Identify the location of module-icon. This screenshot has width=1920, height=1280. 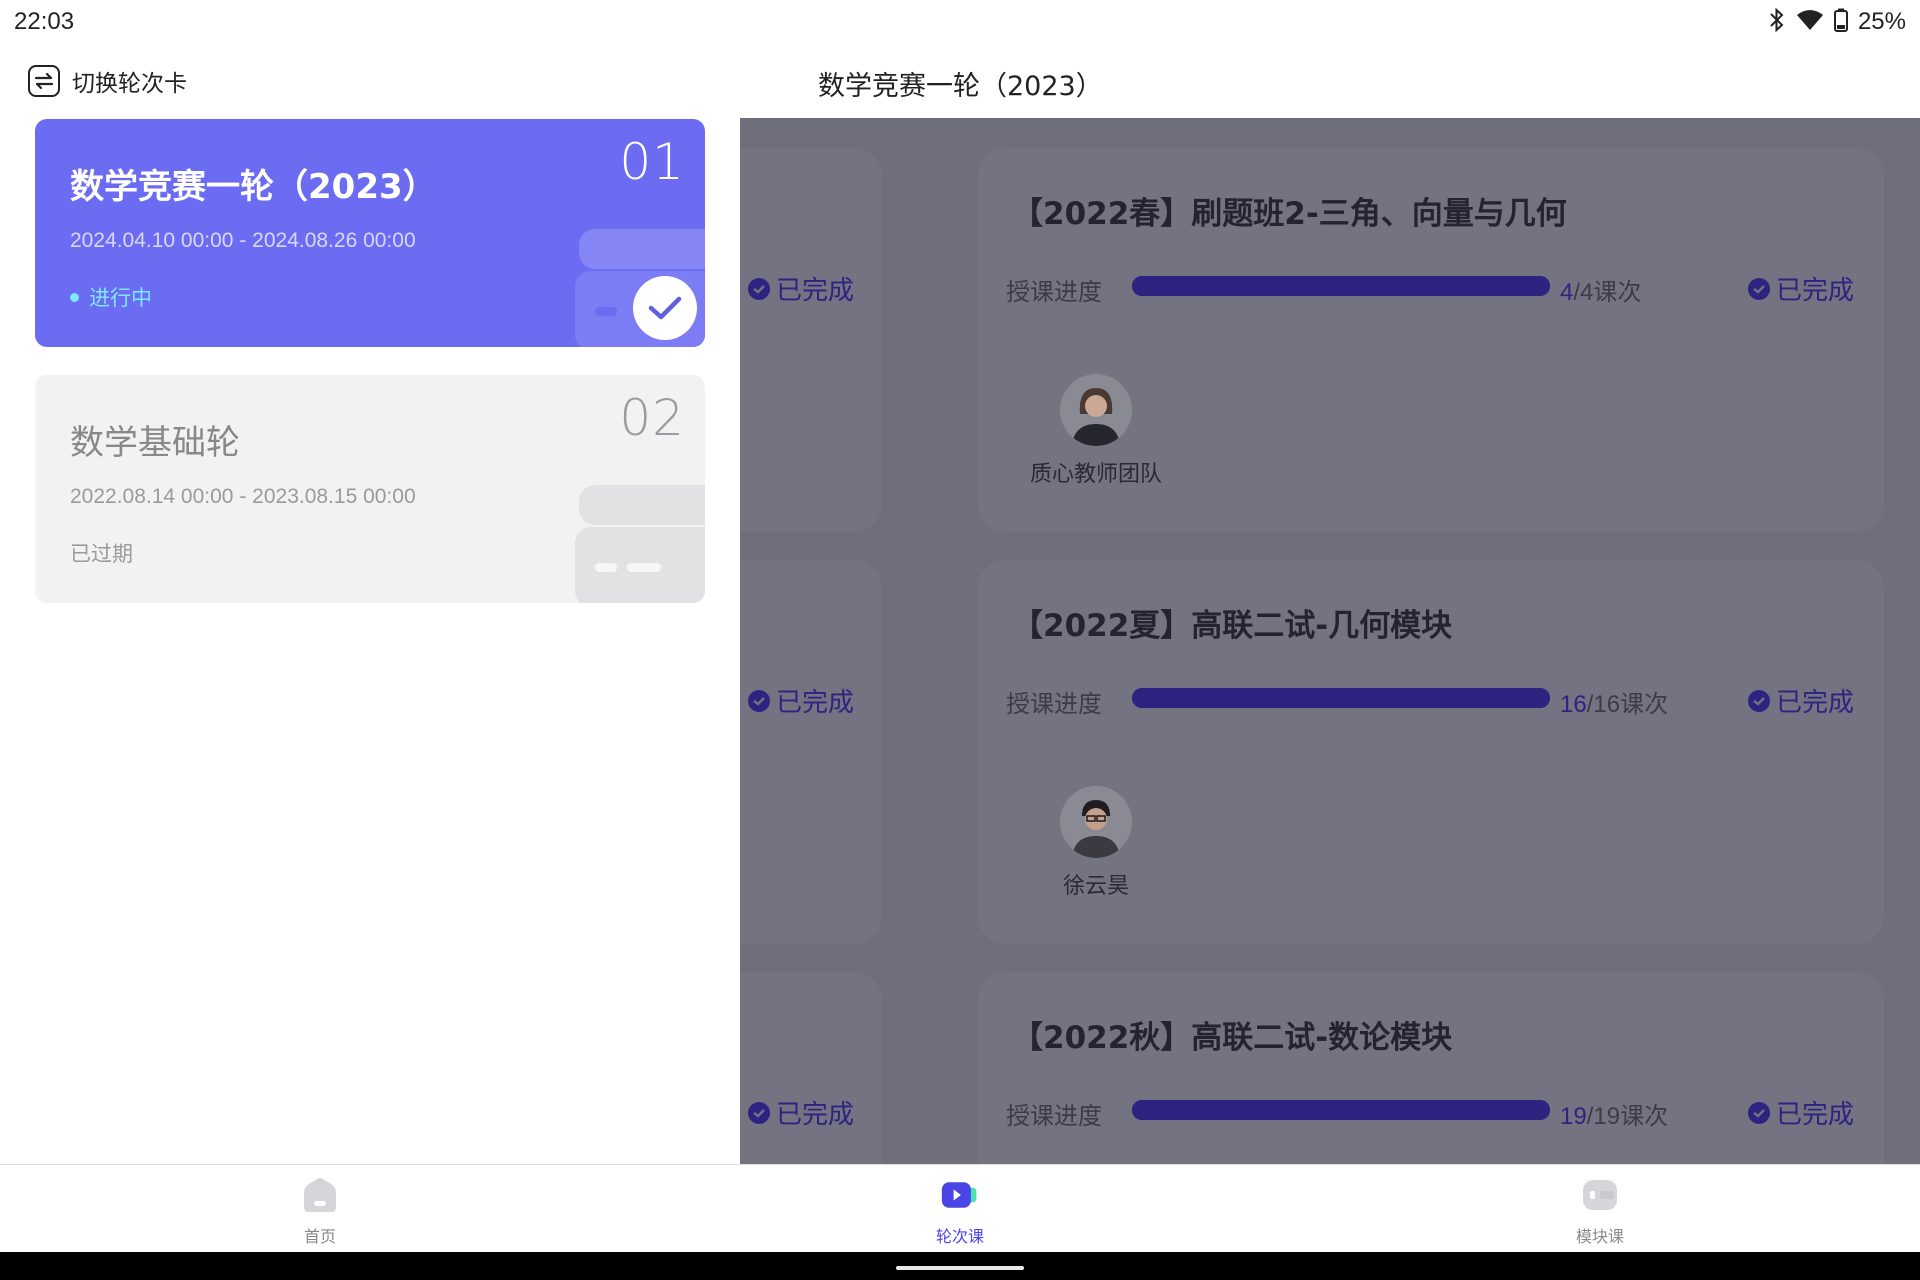
(1600, 1195).